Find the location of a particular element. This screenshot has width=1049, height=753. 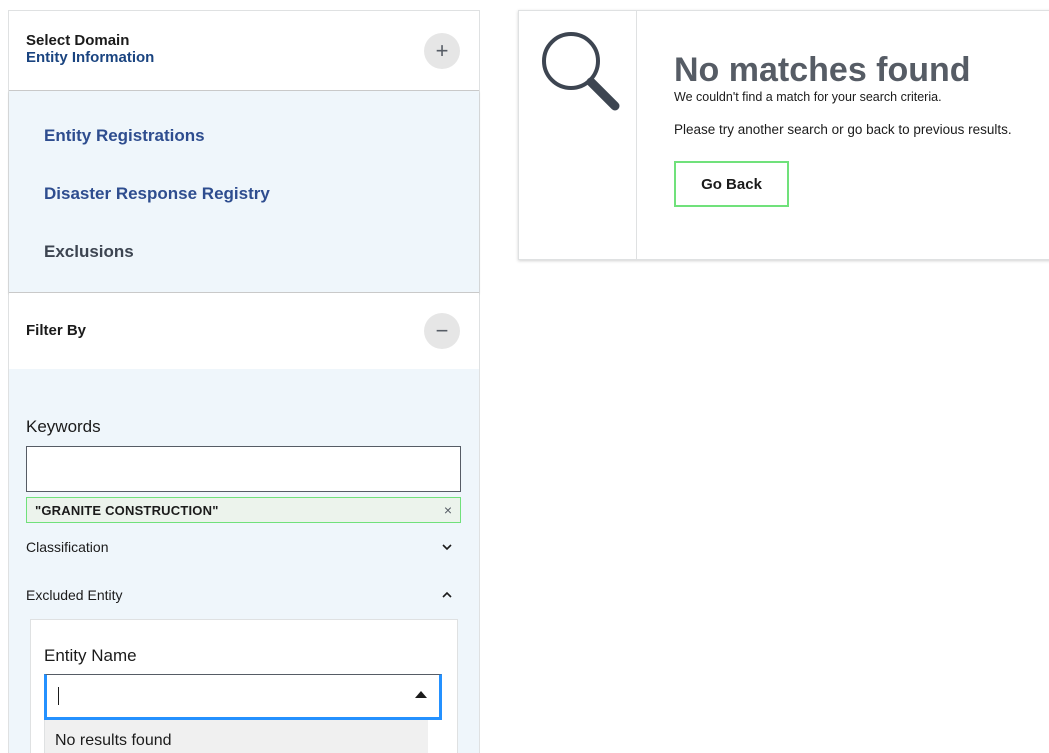

domain-label: Select Domain is located at coordinates (78, 40).